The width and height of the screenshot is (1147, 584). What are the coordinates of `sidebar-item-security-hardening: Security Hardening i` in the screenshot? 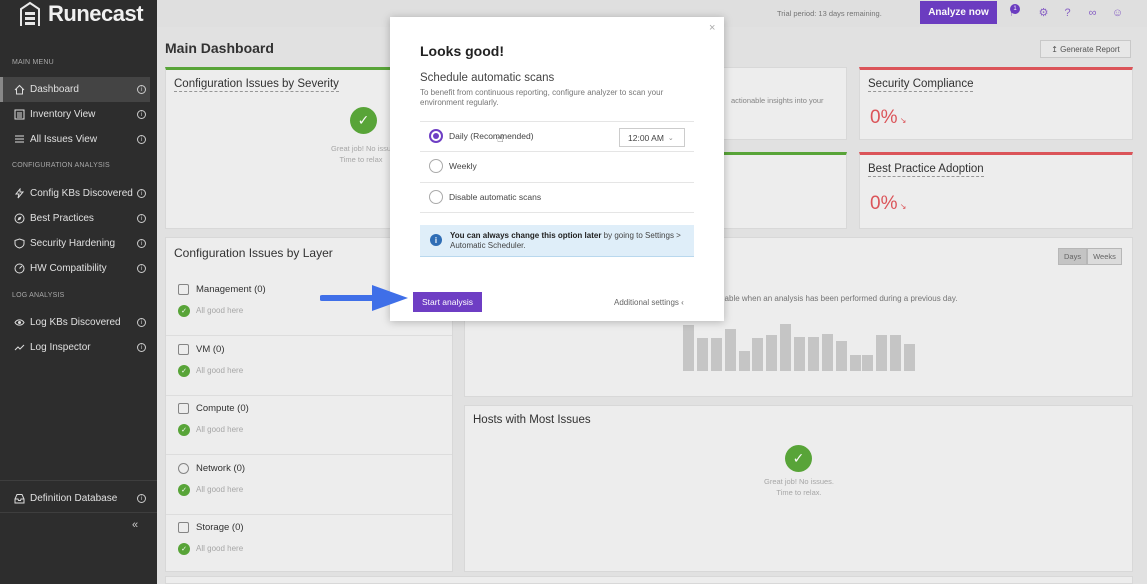 It's located at (75, 243).